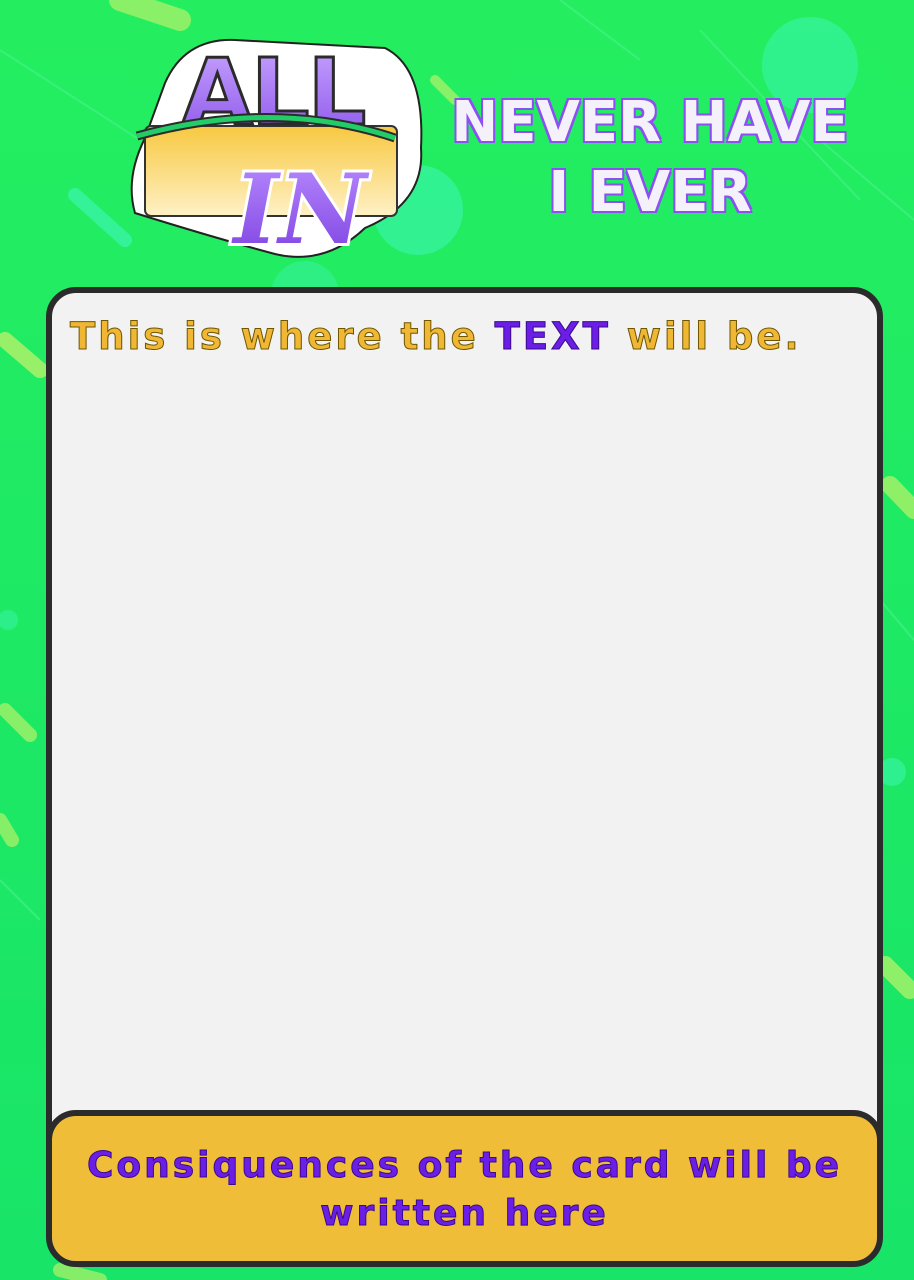 Image resolution: width=914 pixels, height=1280 pixels. What do you see at coordinates (650, 158) in the screenshot?
I see `game-title: NEVER HAVE I EVER` at bounding box center [650, 158].